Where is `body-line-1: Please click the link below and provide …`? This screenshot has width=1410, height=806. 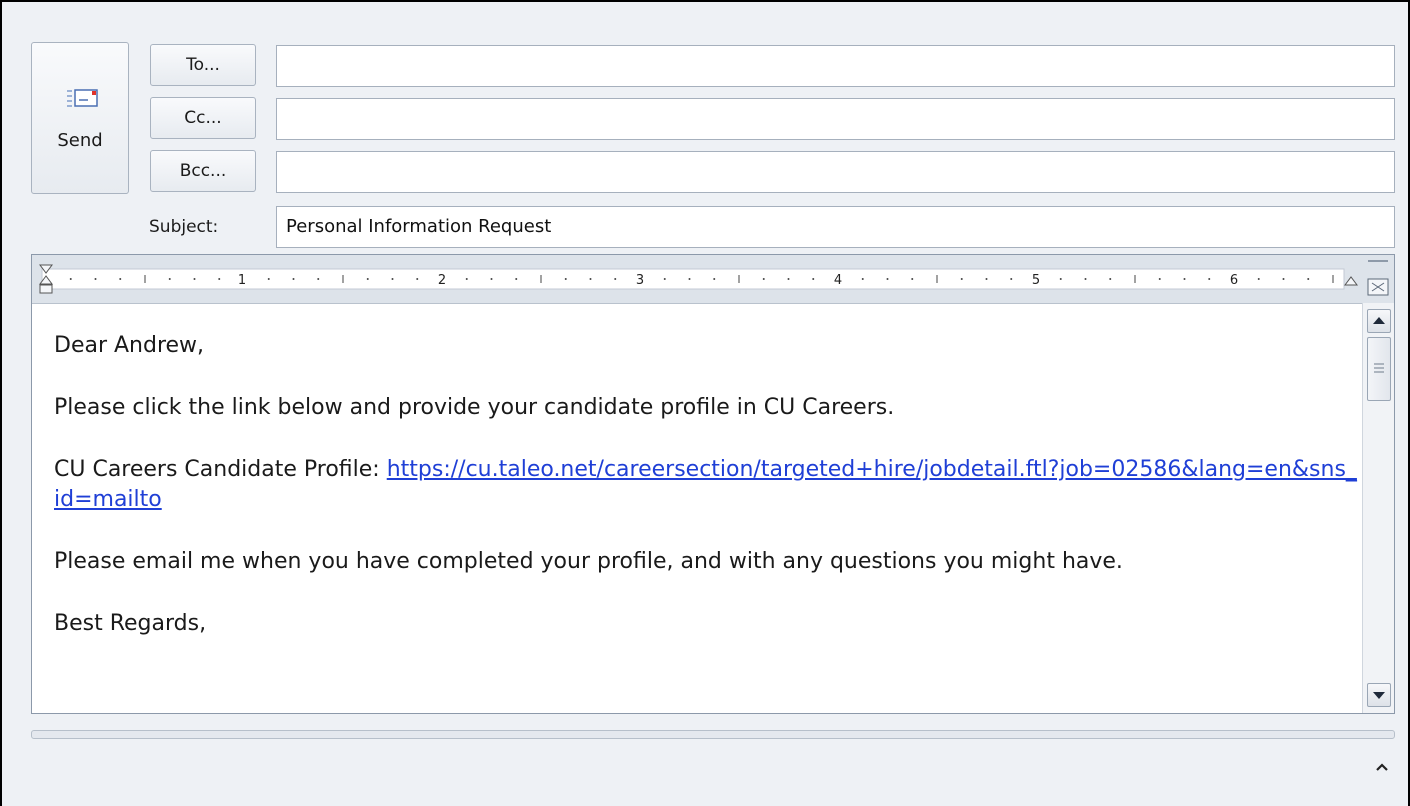 body-line-1: Please click the link below and provide … is located at coordinates (474, 407).